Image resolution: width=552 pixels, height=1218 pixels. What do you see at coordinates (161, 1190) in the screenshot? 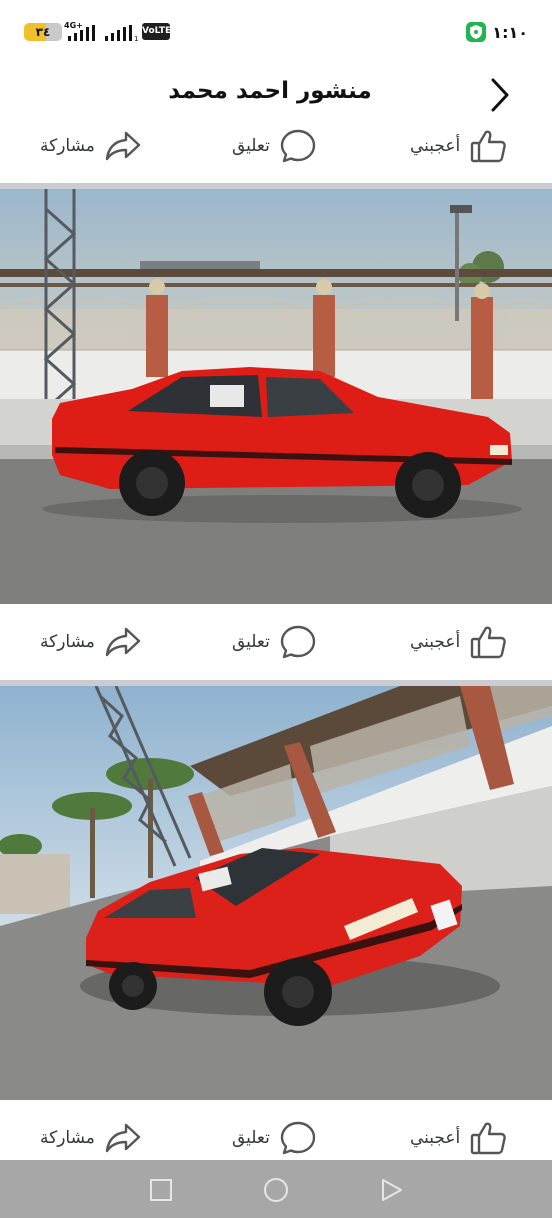
I see `recent-apps-icon` at bounding box center [161, 1190].